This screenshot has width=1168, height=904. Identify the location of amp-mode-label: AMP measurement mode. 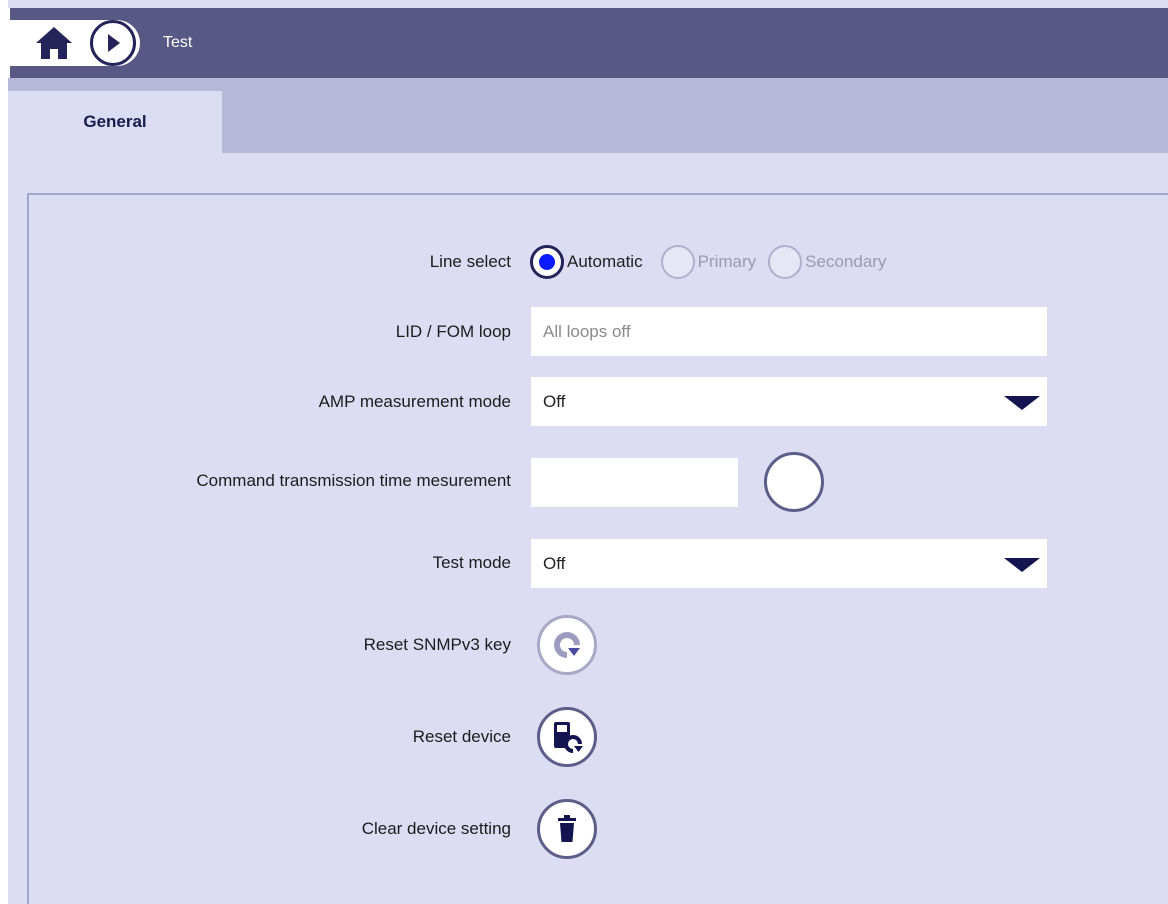
(414, 401).